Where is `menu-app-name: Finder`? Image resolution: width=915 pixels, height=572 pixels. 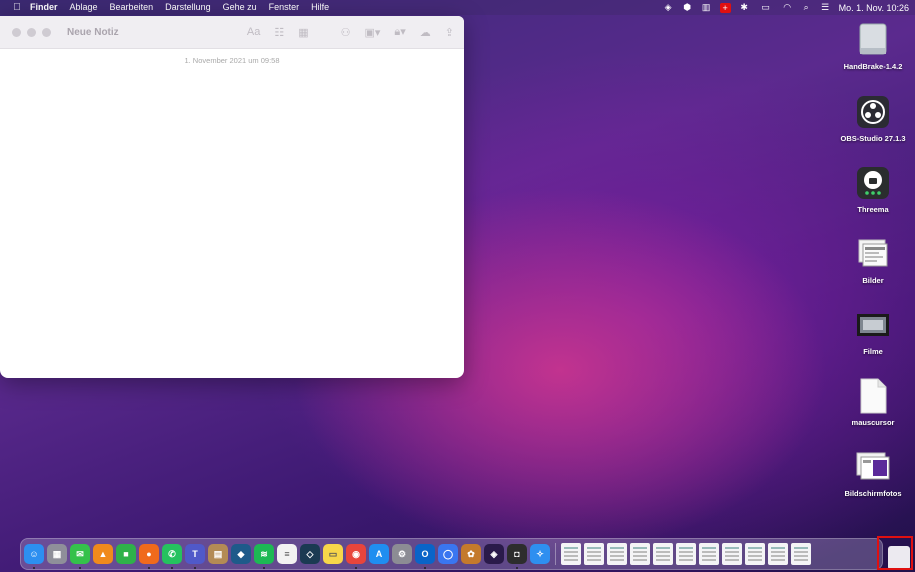
menu-app-name: Finder is located at coordinates (44, 7).